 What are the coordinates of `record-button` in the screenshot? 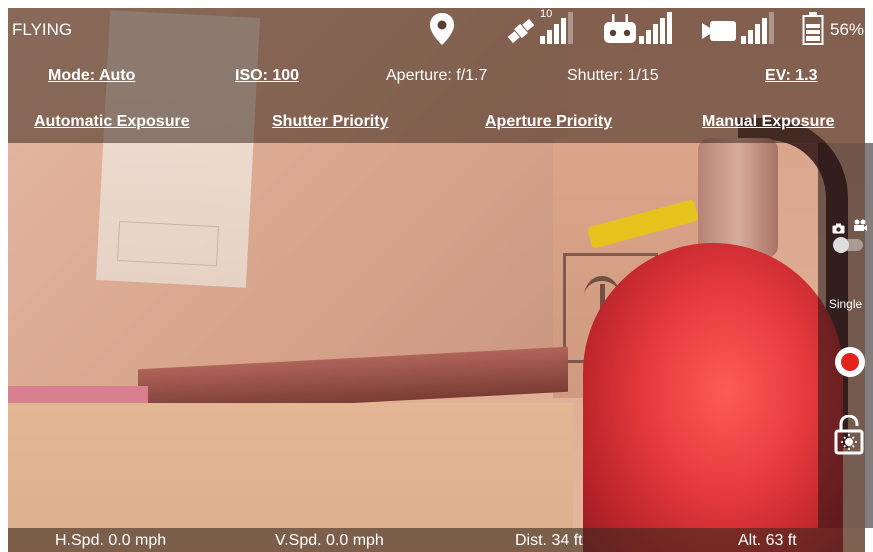 It's located at (850, 362).